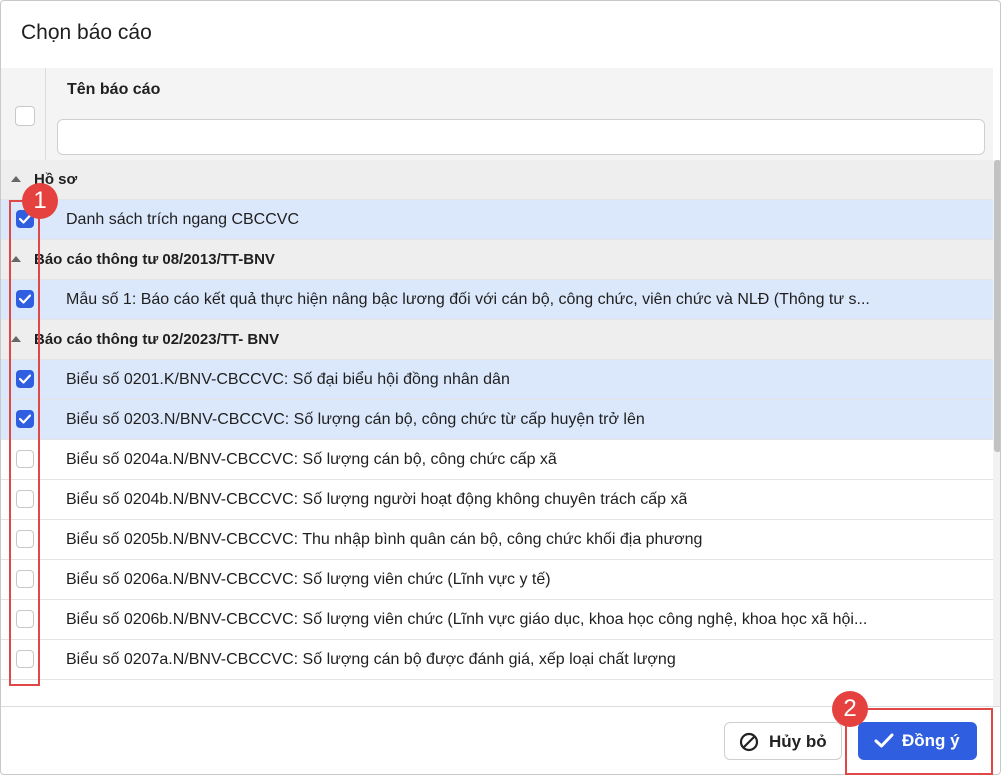 Image resolution: width=1001 pixels, height=775 pixels. I want to click on grid-scrollbar, so click(996, 433).